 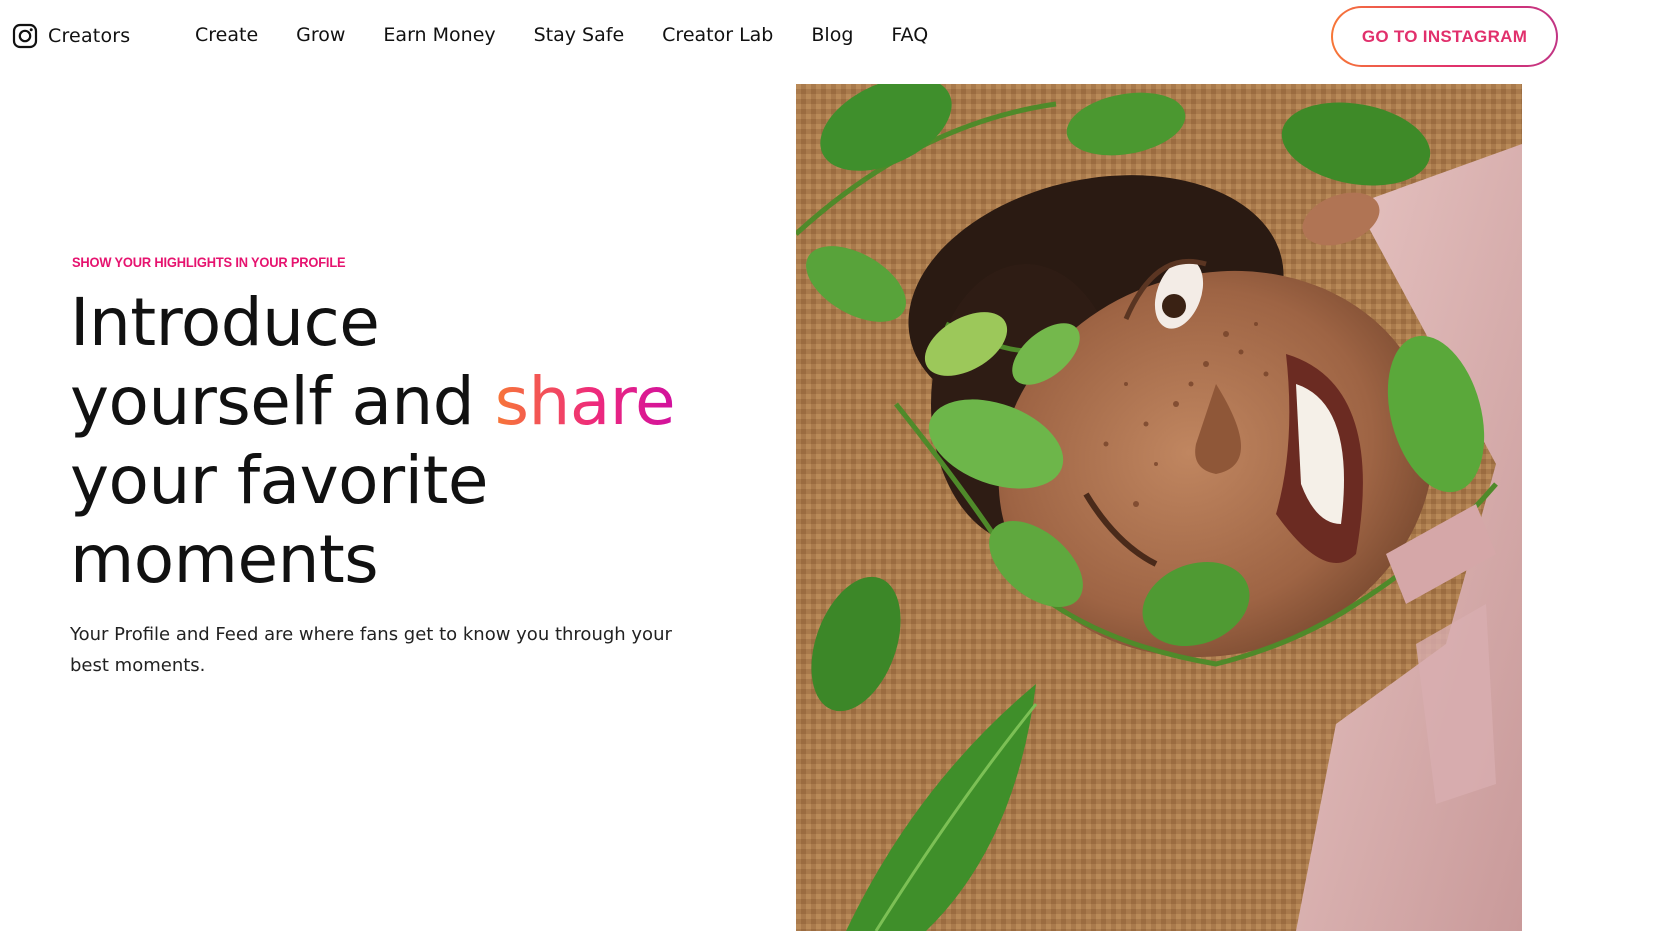 I want to click on nav-item-creator-lab: Creator Lab, so click(x=717, y=35).